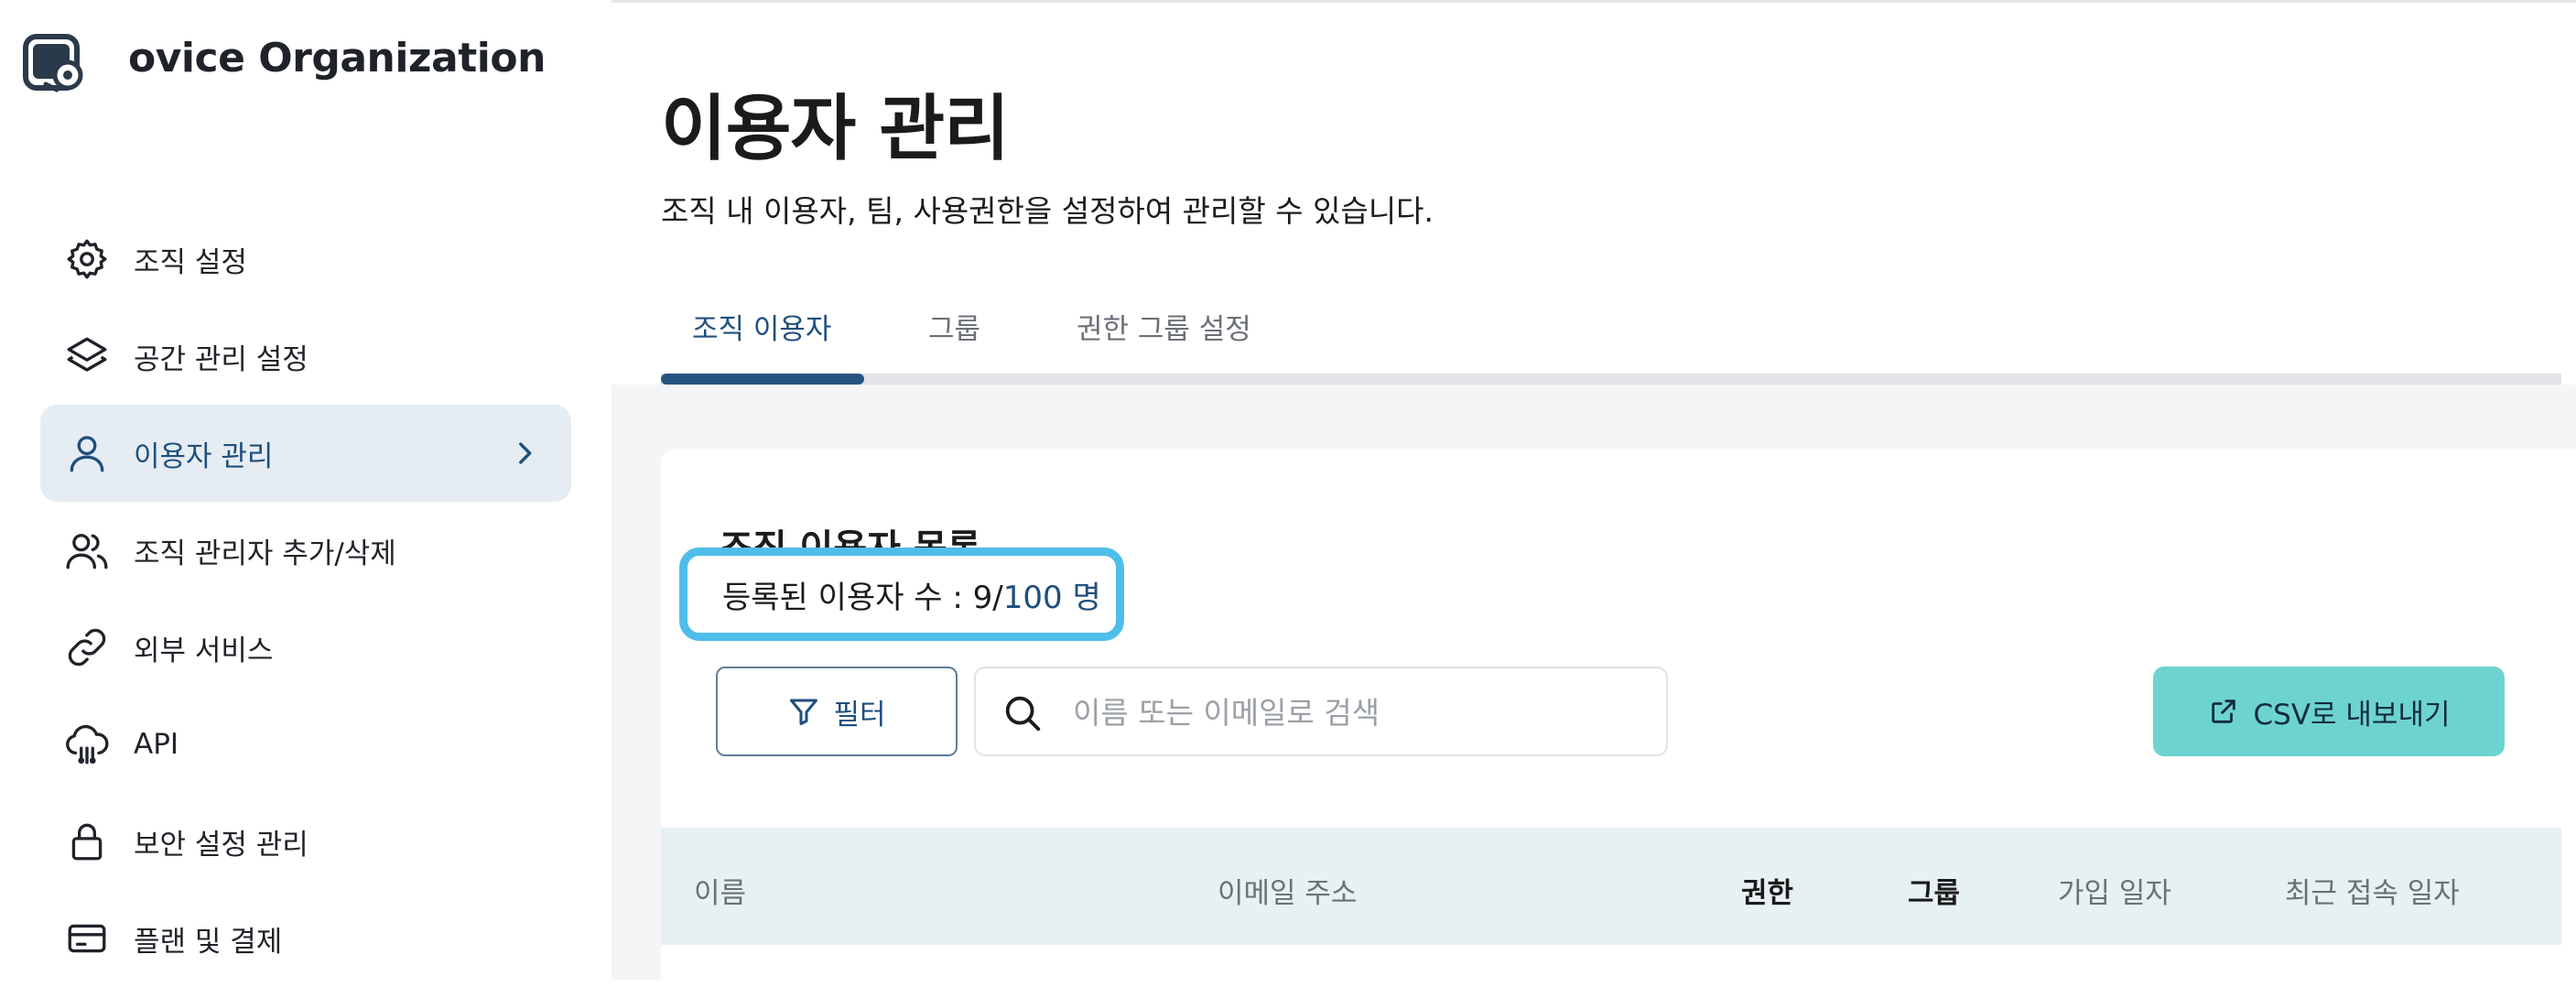  What do you see at coordinates (221, 845) in the screenshot?
I see `sidebar-item-label: 보안 설정 관리` at bounding box center [221, 845].